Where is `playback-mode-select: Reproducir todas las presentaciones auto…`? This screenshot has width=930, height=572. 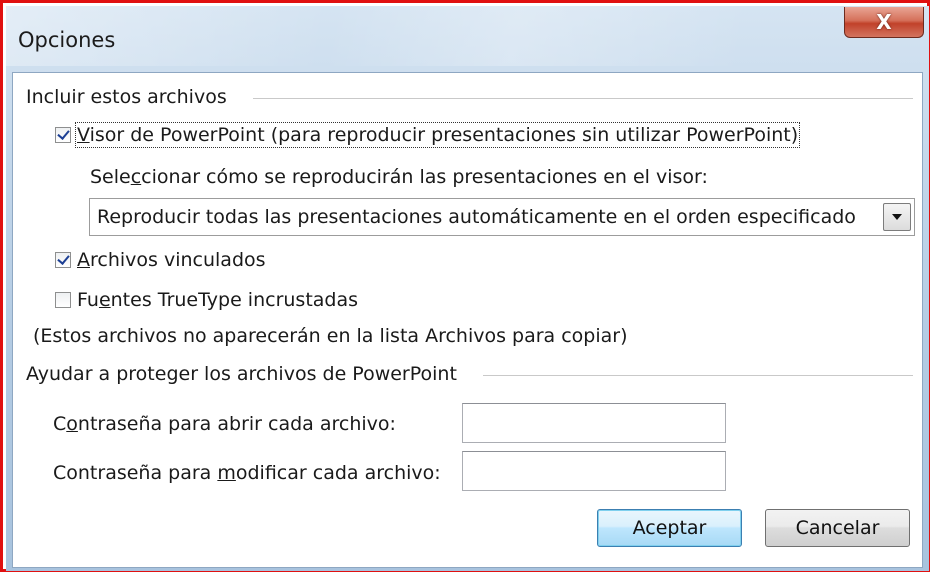
playback-mode-select: Reproducir todas las presentaciones auto… is located at coordinates (502, 217).